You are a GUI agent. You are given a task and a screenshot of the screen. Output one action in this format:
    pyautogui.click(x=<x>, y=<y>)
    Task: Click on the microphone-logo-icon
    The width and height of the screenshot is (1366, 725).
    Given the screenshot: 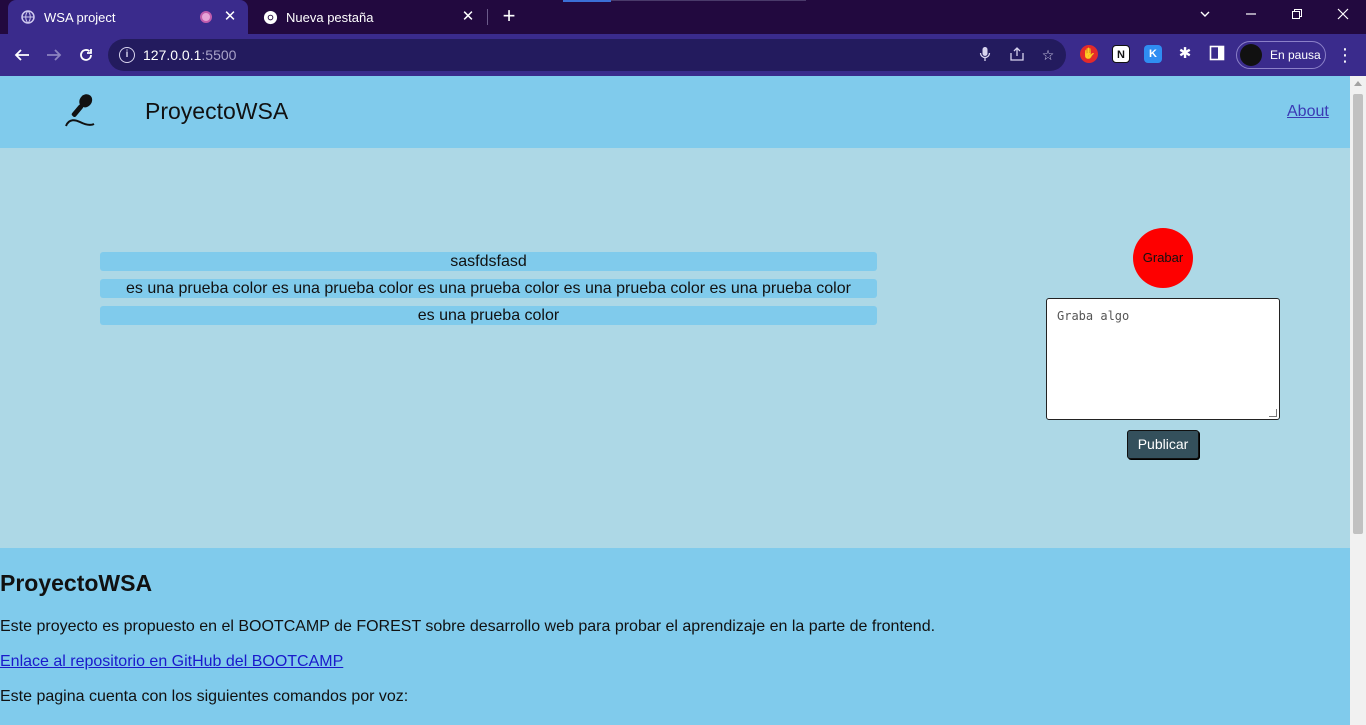 What is the action you would take?
    pyautogui.click(x=78, y=110)
    